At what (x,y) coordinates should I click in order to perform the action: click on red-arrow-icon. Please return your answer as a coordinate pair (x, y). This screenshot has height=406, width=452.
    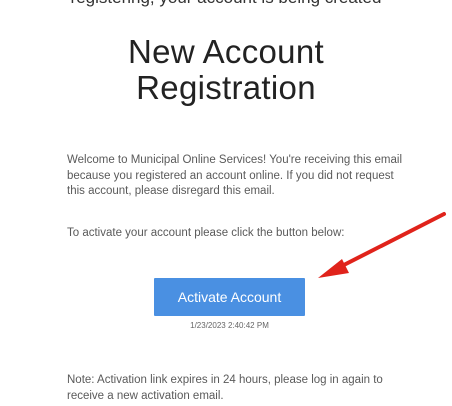
    Looking at the image, I should click on (382, 245).